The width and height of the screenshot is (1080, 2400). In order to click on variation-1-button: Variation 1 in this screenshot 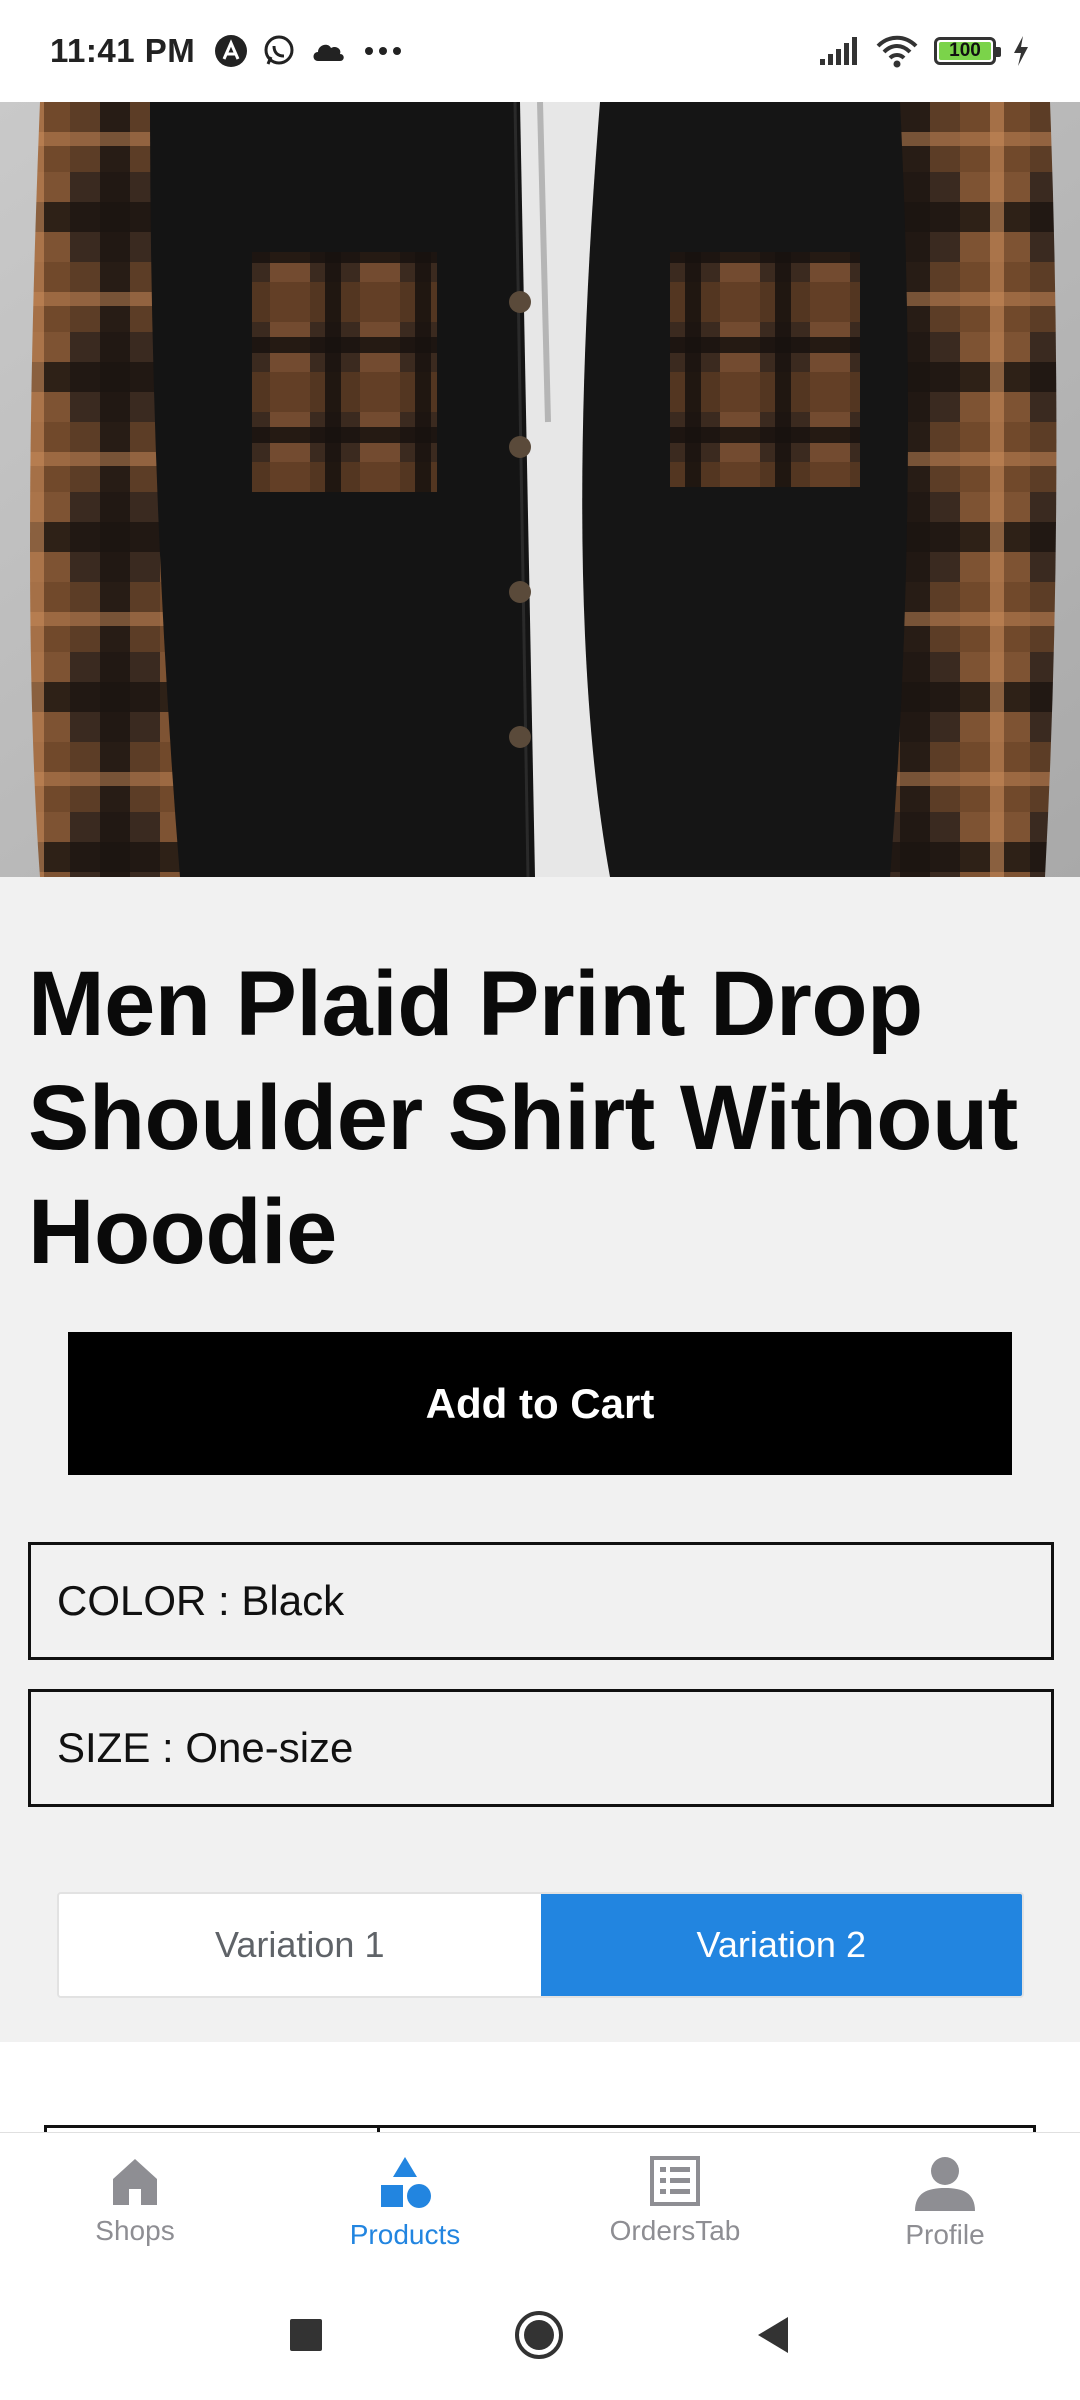, I will do `click(300, 1945)`.